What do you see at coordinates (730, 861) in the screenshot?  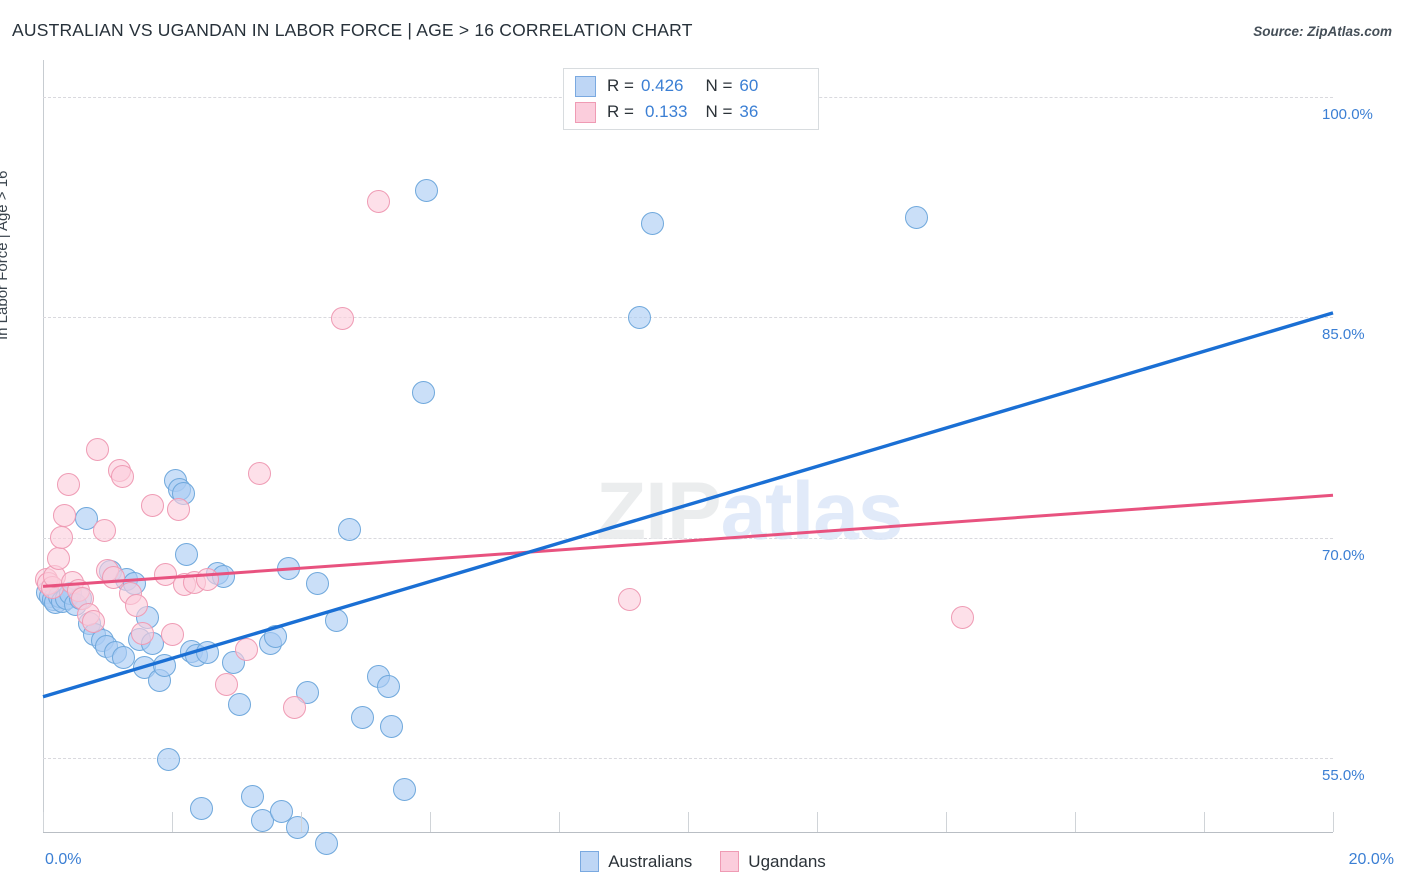 I see `legend-swatch-ugandans-icon` at bounding box center [730, 861].